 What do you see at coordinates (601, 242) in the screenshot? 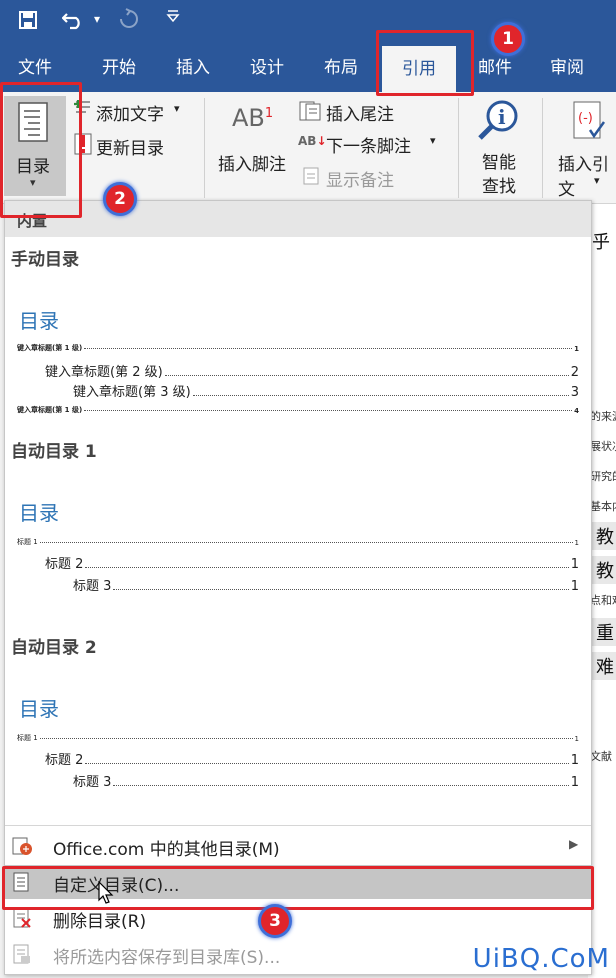
I see `document-char: 乎` at bounding box center [601, 242].